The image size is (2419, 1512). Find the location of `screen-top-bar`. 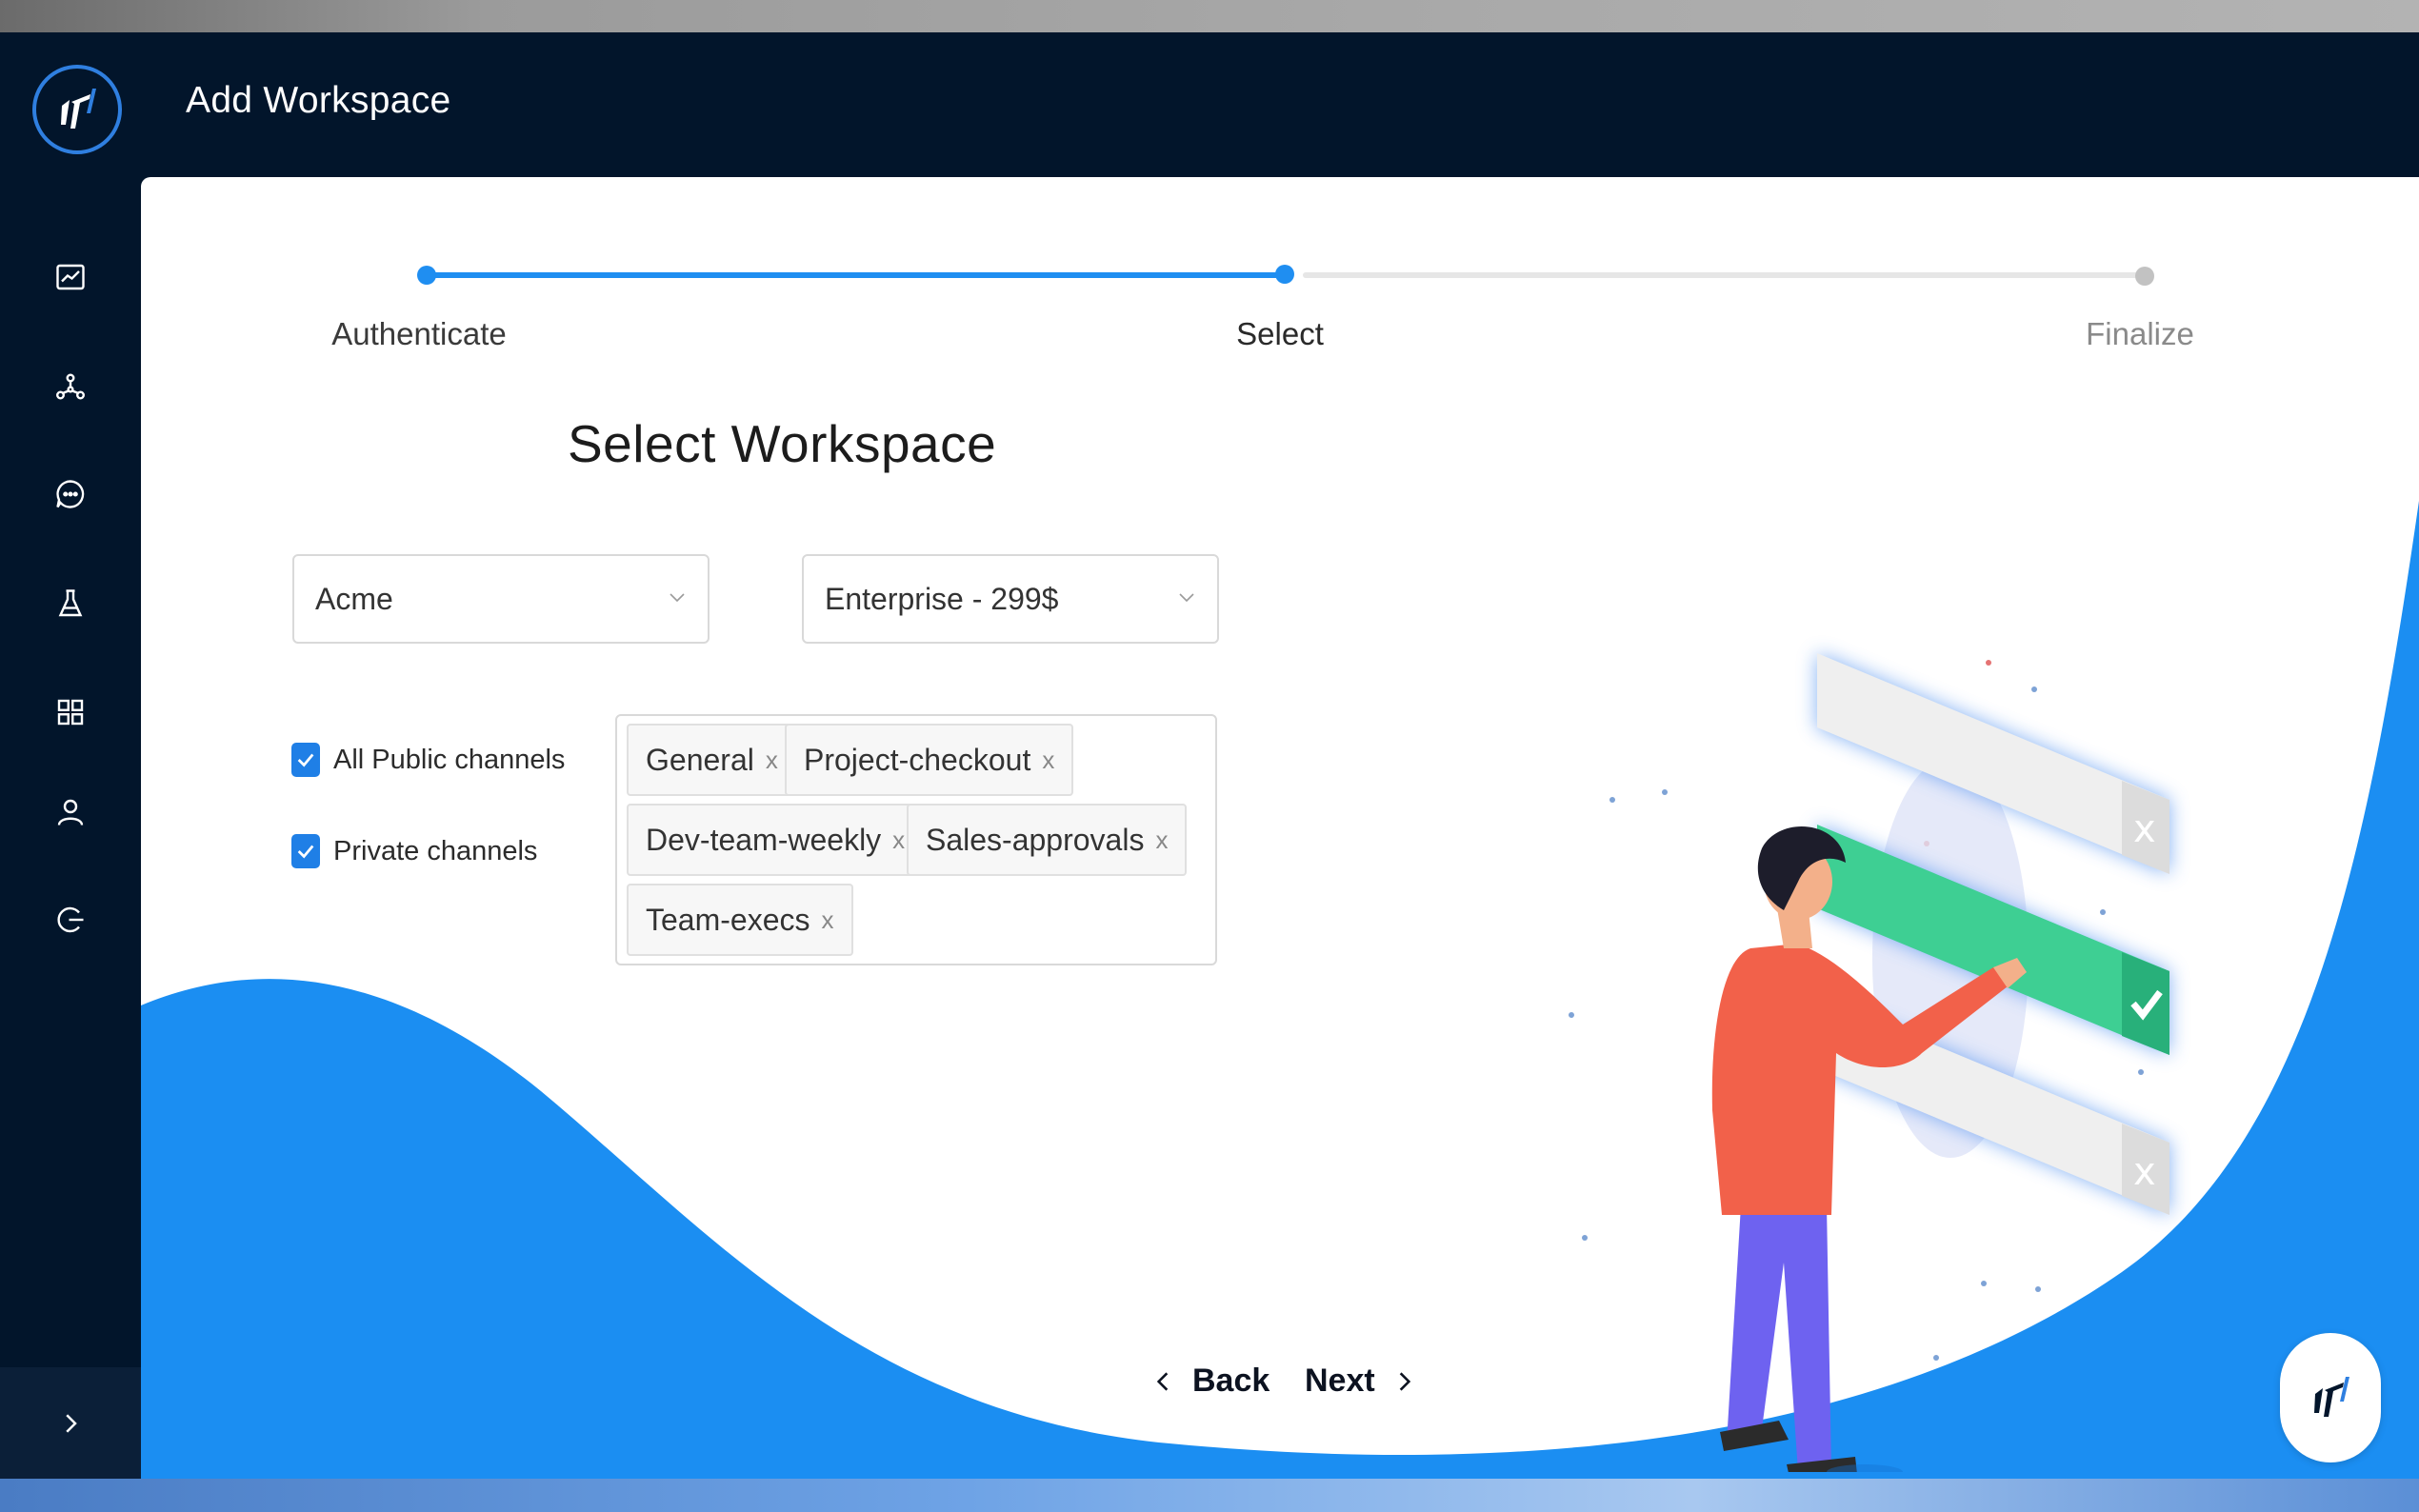

screen-top-bar is located at coordinates (1209, 16).